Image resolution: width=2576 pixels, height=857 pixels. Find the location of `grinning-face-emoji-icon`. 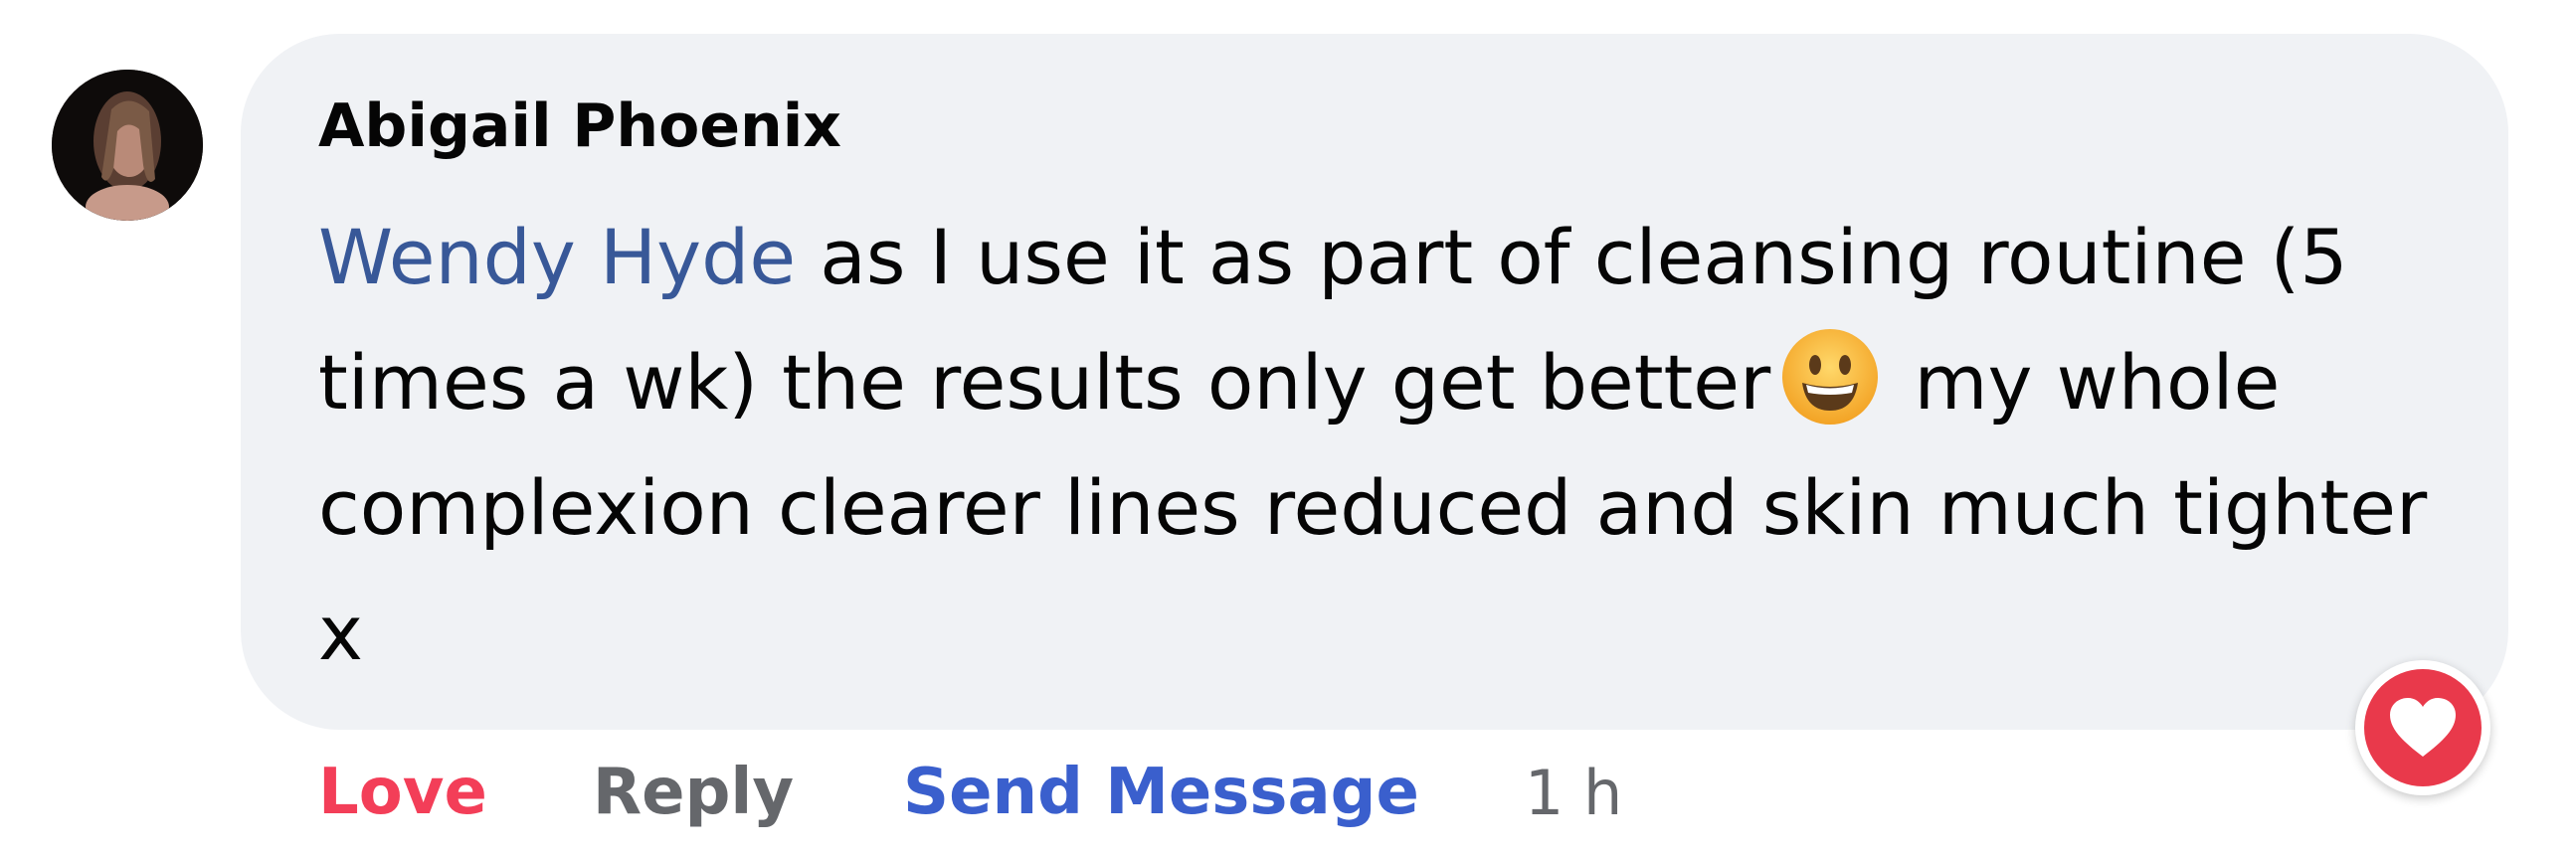

grinning-face-emoji-icon is located at coordinates (1830, 377).